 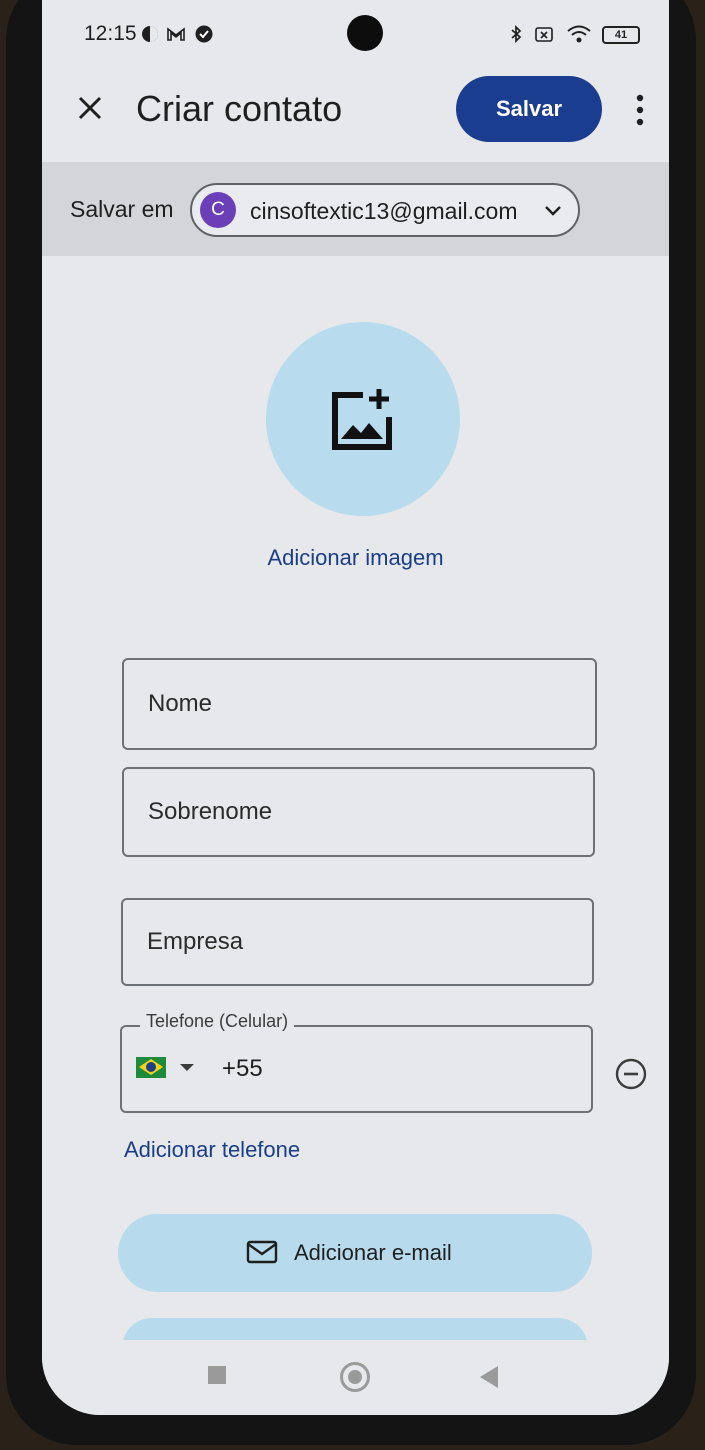 I want to click on phone-input, so click(x=402, y=1069).